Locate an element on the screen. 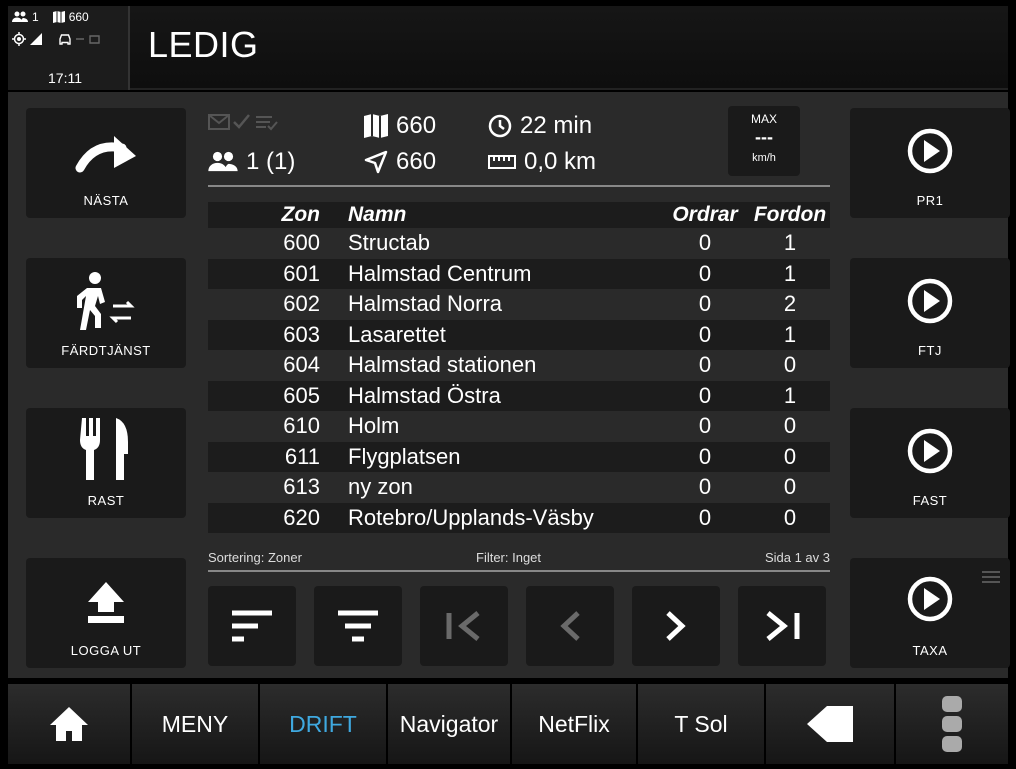  tab-navigator-label: Navigator is located at coordinates (449, 723).